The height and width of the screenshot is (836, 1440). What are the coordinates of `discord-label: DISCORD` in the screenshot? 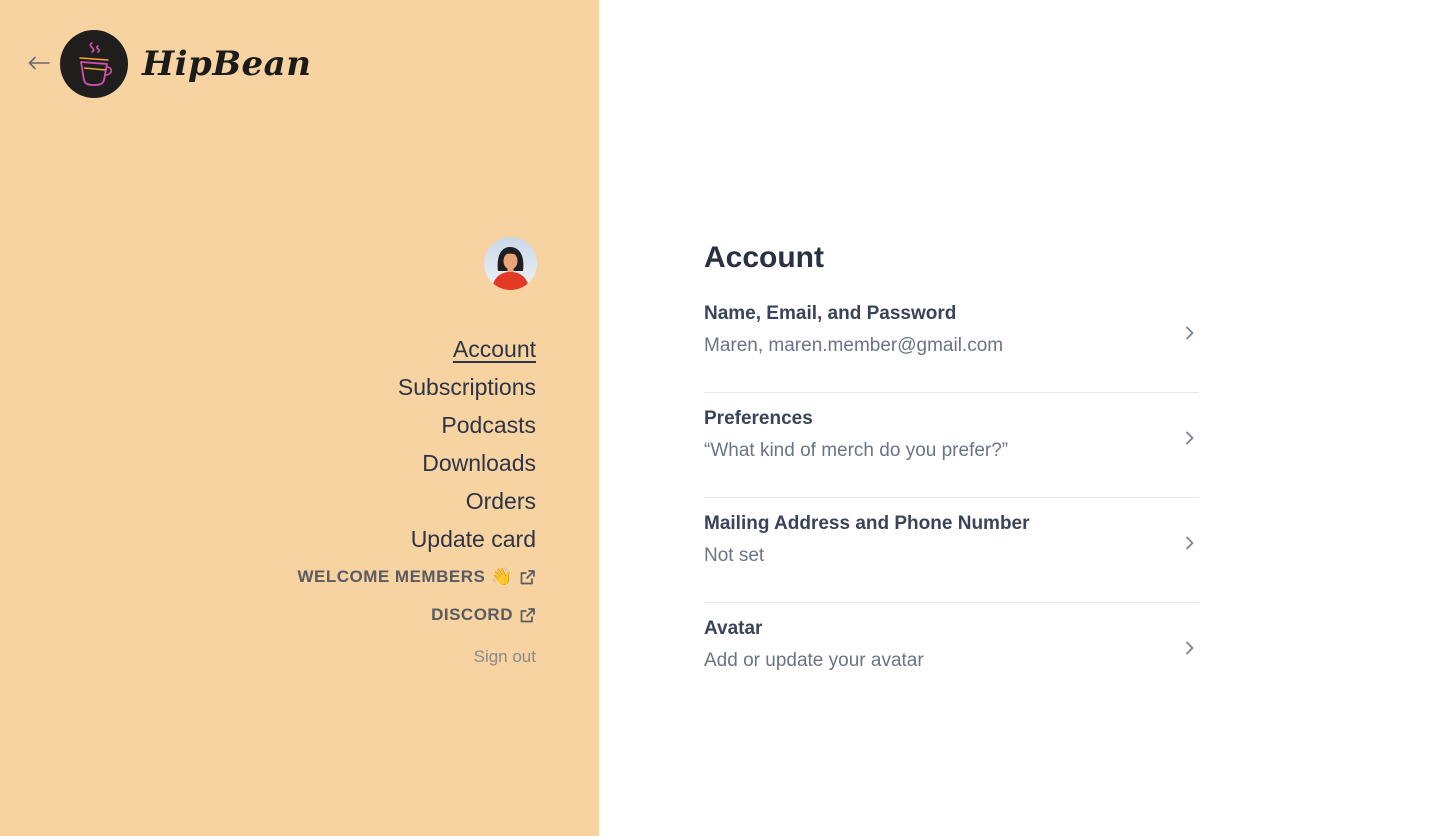 It's located at (472, 614).